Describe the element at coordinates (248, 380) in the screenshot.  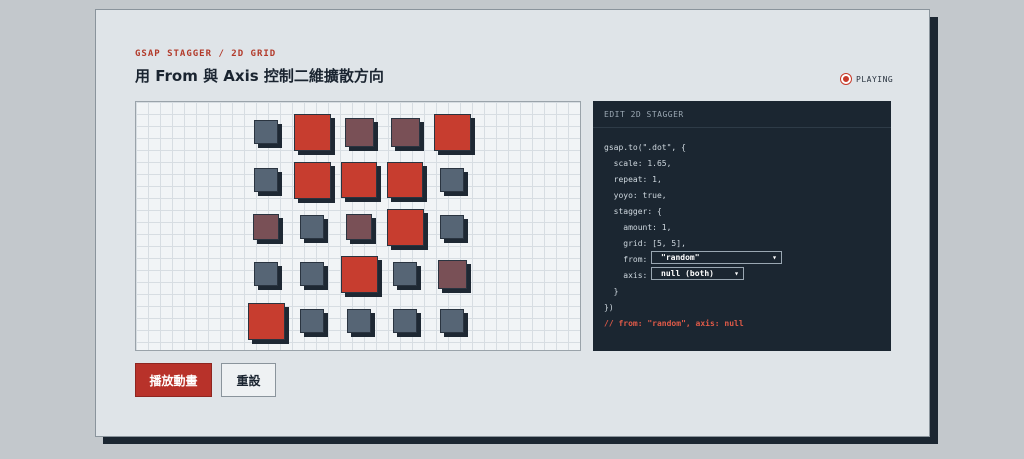
I see `reset-button: 重設` at that location.